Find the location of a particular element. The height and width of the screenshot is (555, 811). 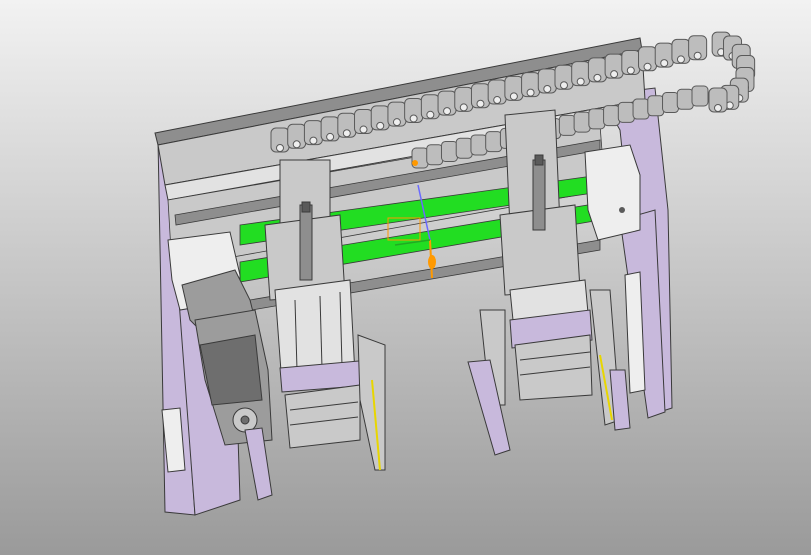

right-end-block is located at coordinates (612, 192).